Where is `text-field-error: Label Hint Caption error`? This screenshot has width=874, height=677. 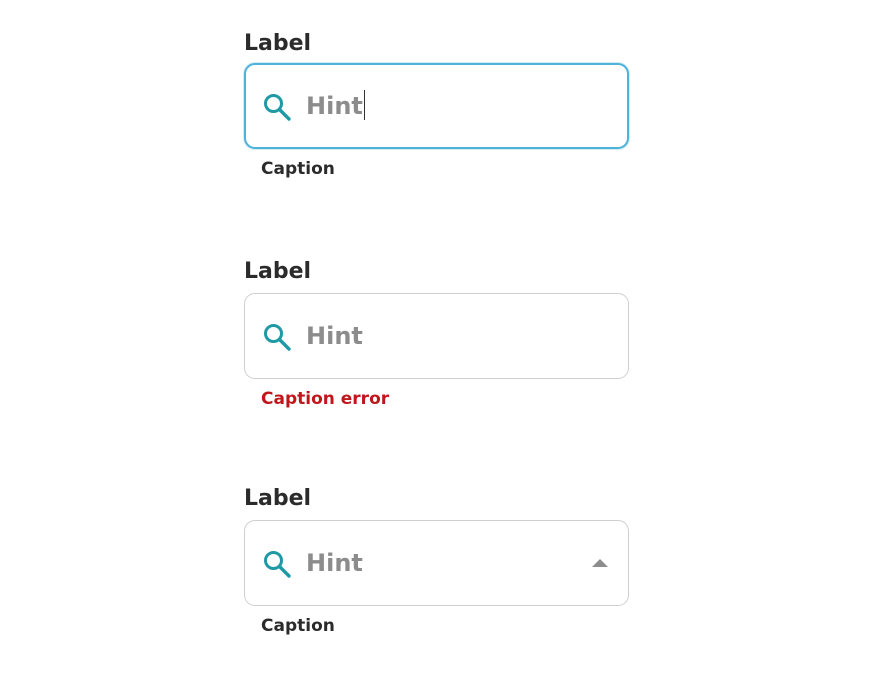 text-field-error: Label Hint Caption error is located at coordinates (436, 339).